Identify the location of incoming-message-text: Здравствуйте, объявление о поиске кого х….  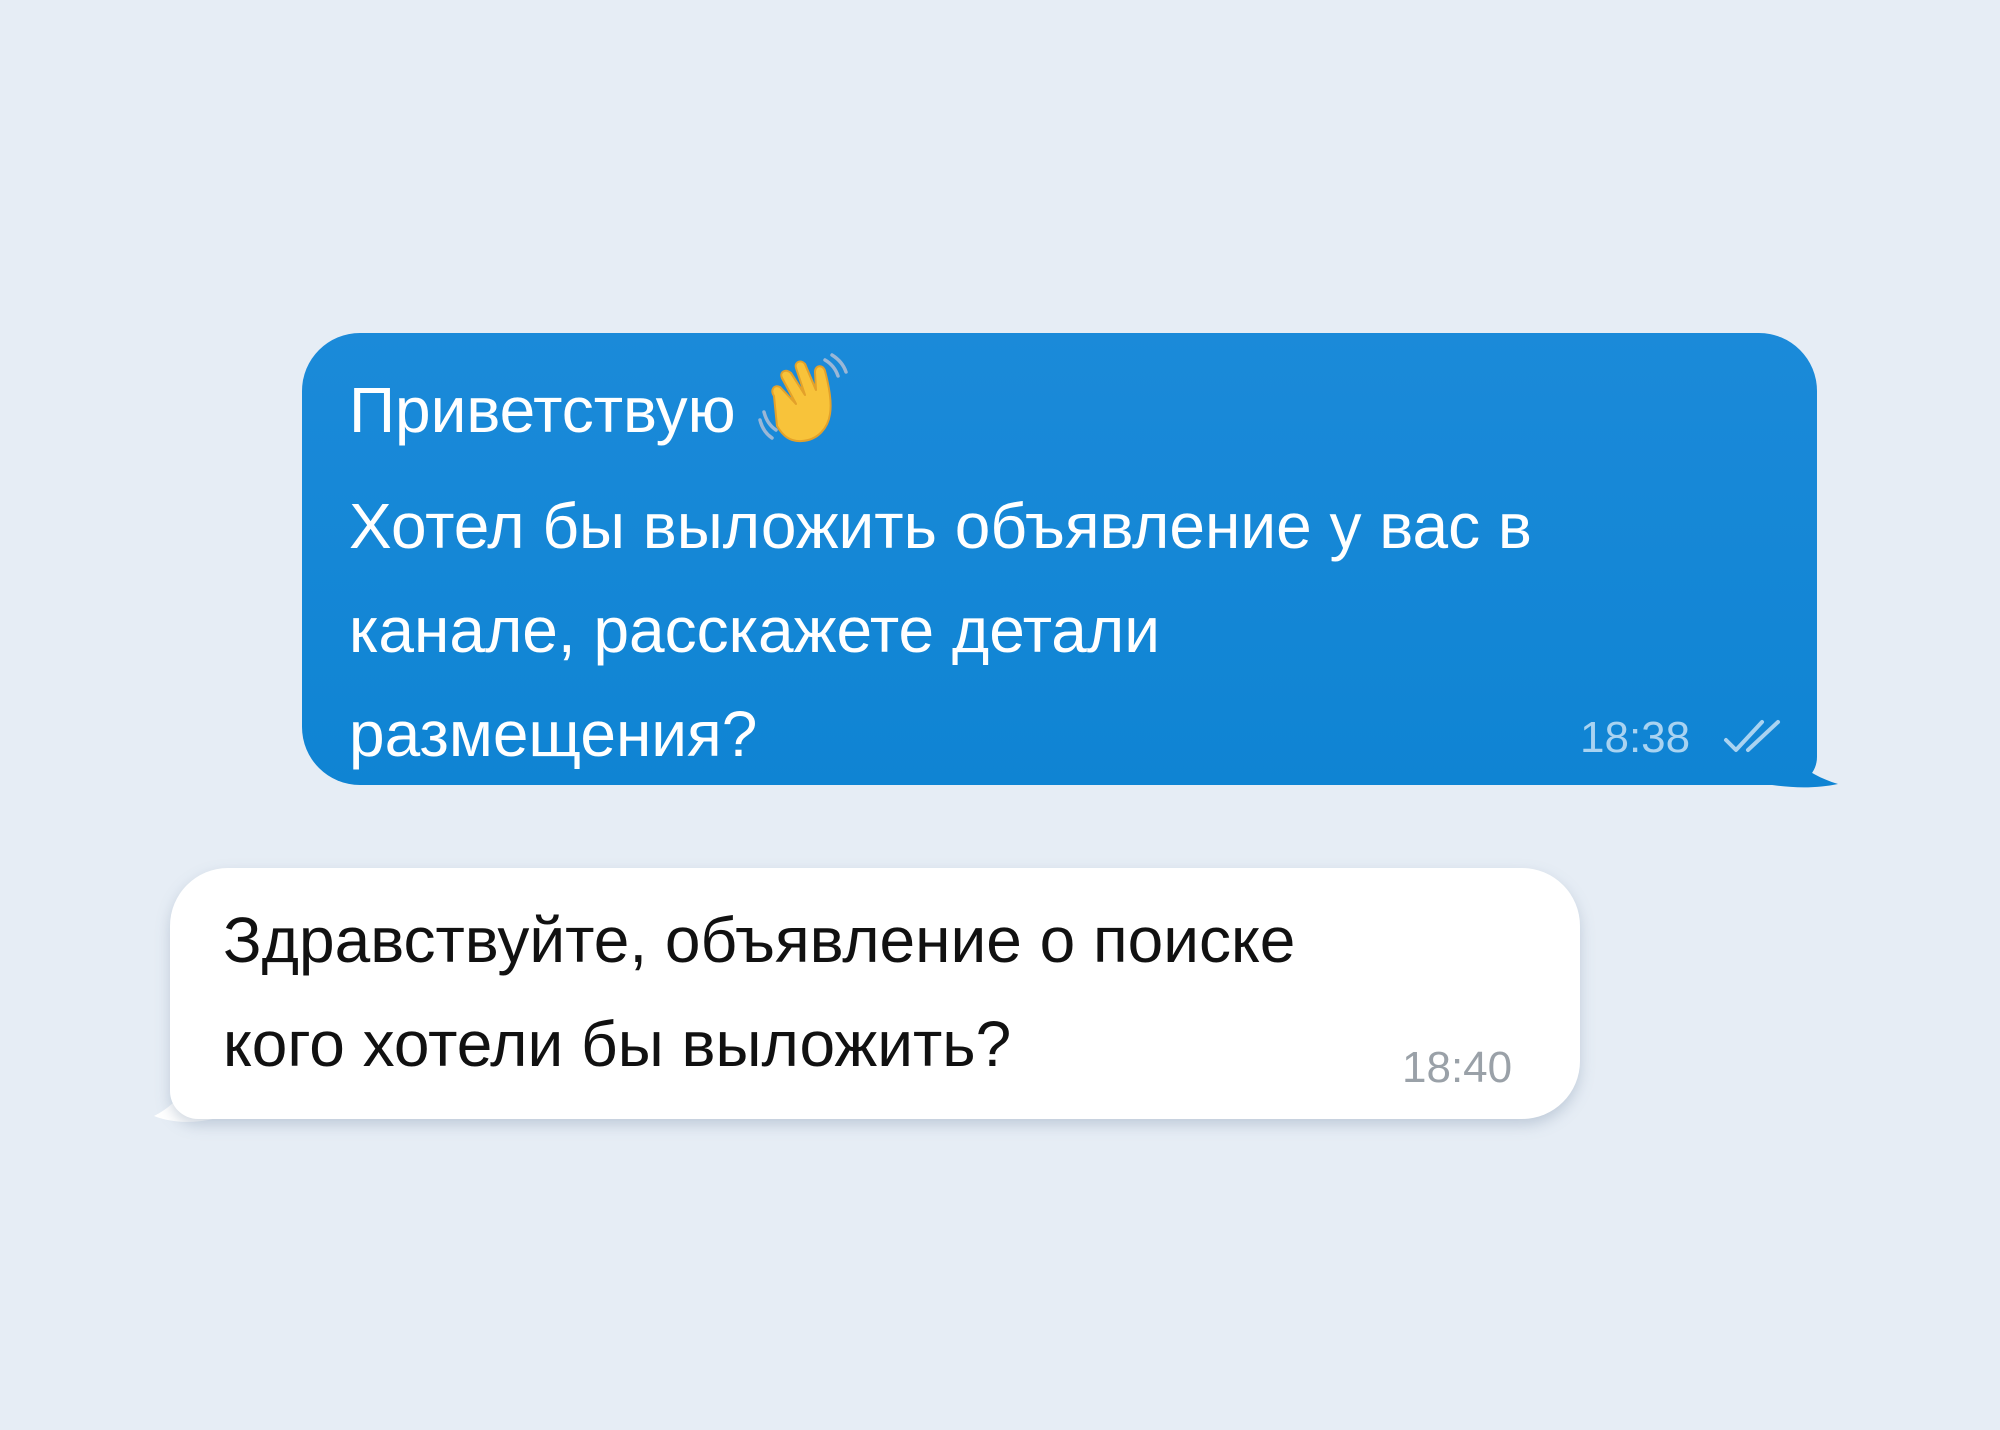
(759, 992).